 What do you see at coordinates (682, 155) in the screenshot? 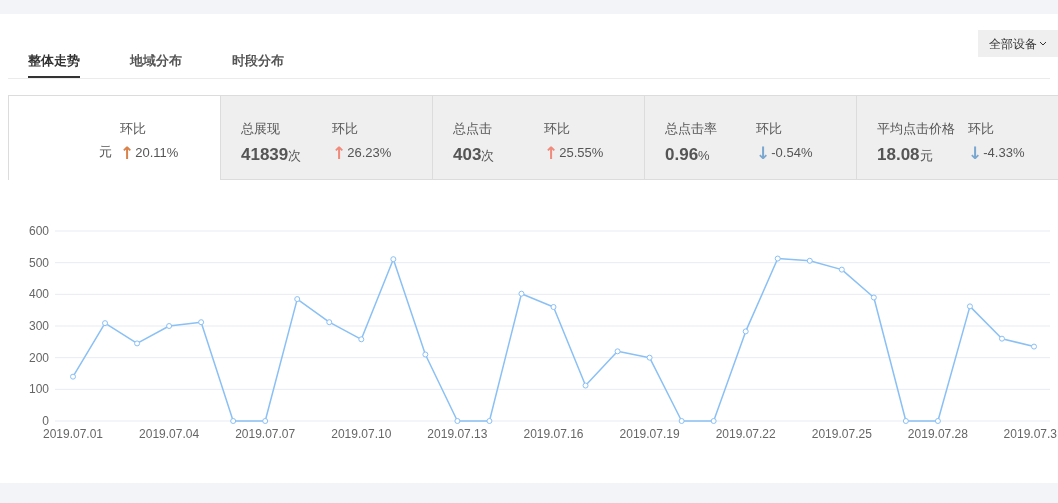
I see `metric-value: 0.96` at bounding box center [682, 155].